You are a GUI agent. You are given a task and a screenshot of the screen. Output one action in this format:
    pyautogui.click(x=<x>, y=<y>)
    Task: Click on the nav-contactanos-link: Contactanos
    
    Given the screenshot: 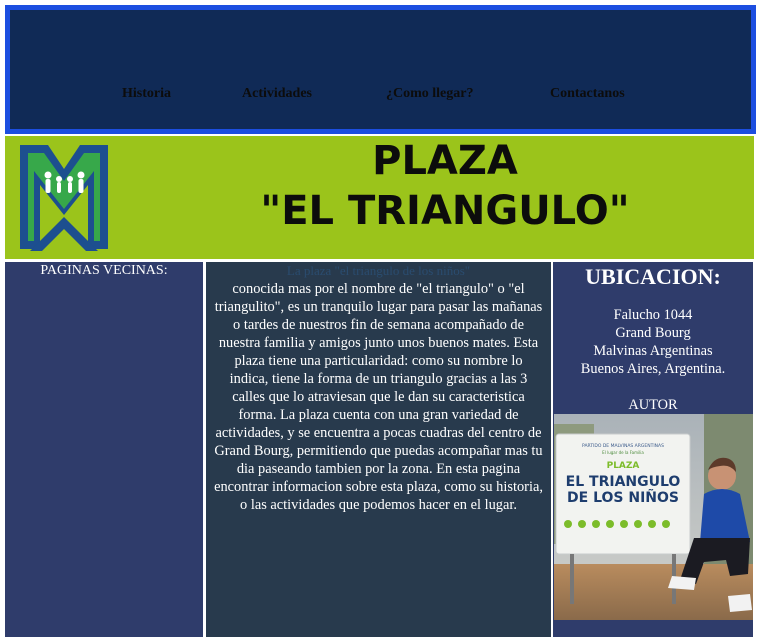 What is the action you would take?
    pyautogui.click(x=587, y=94)
    